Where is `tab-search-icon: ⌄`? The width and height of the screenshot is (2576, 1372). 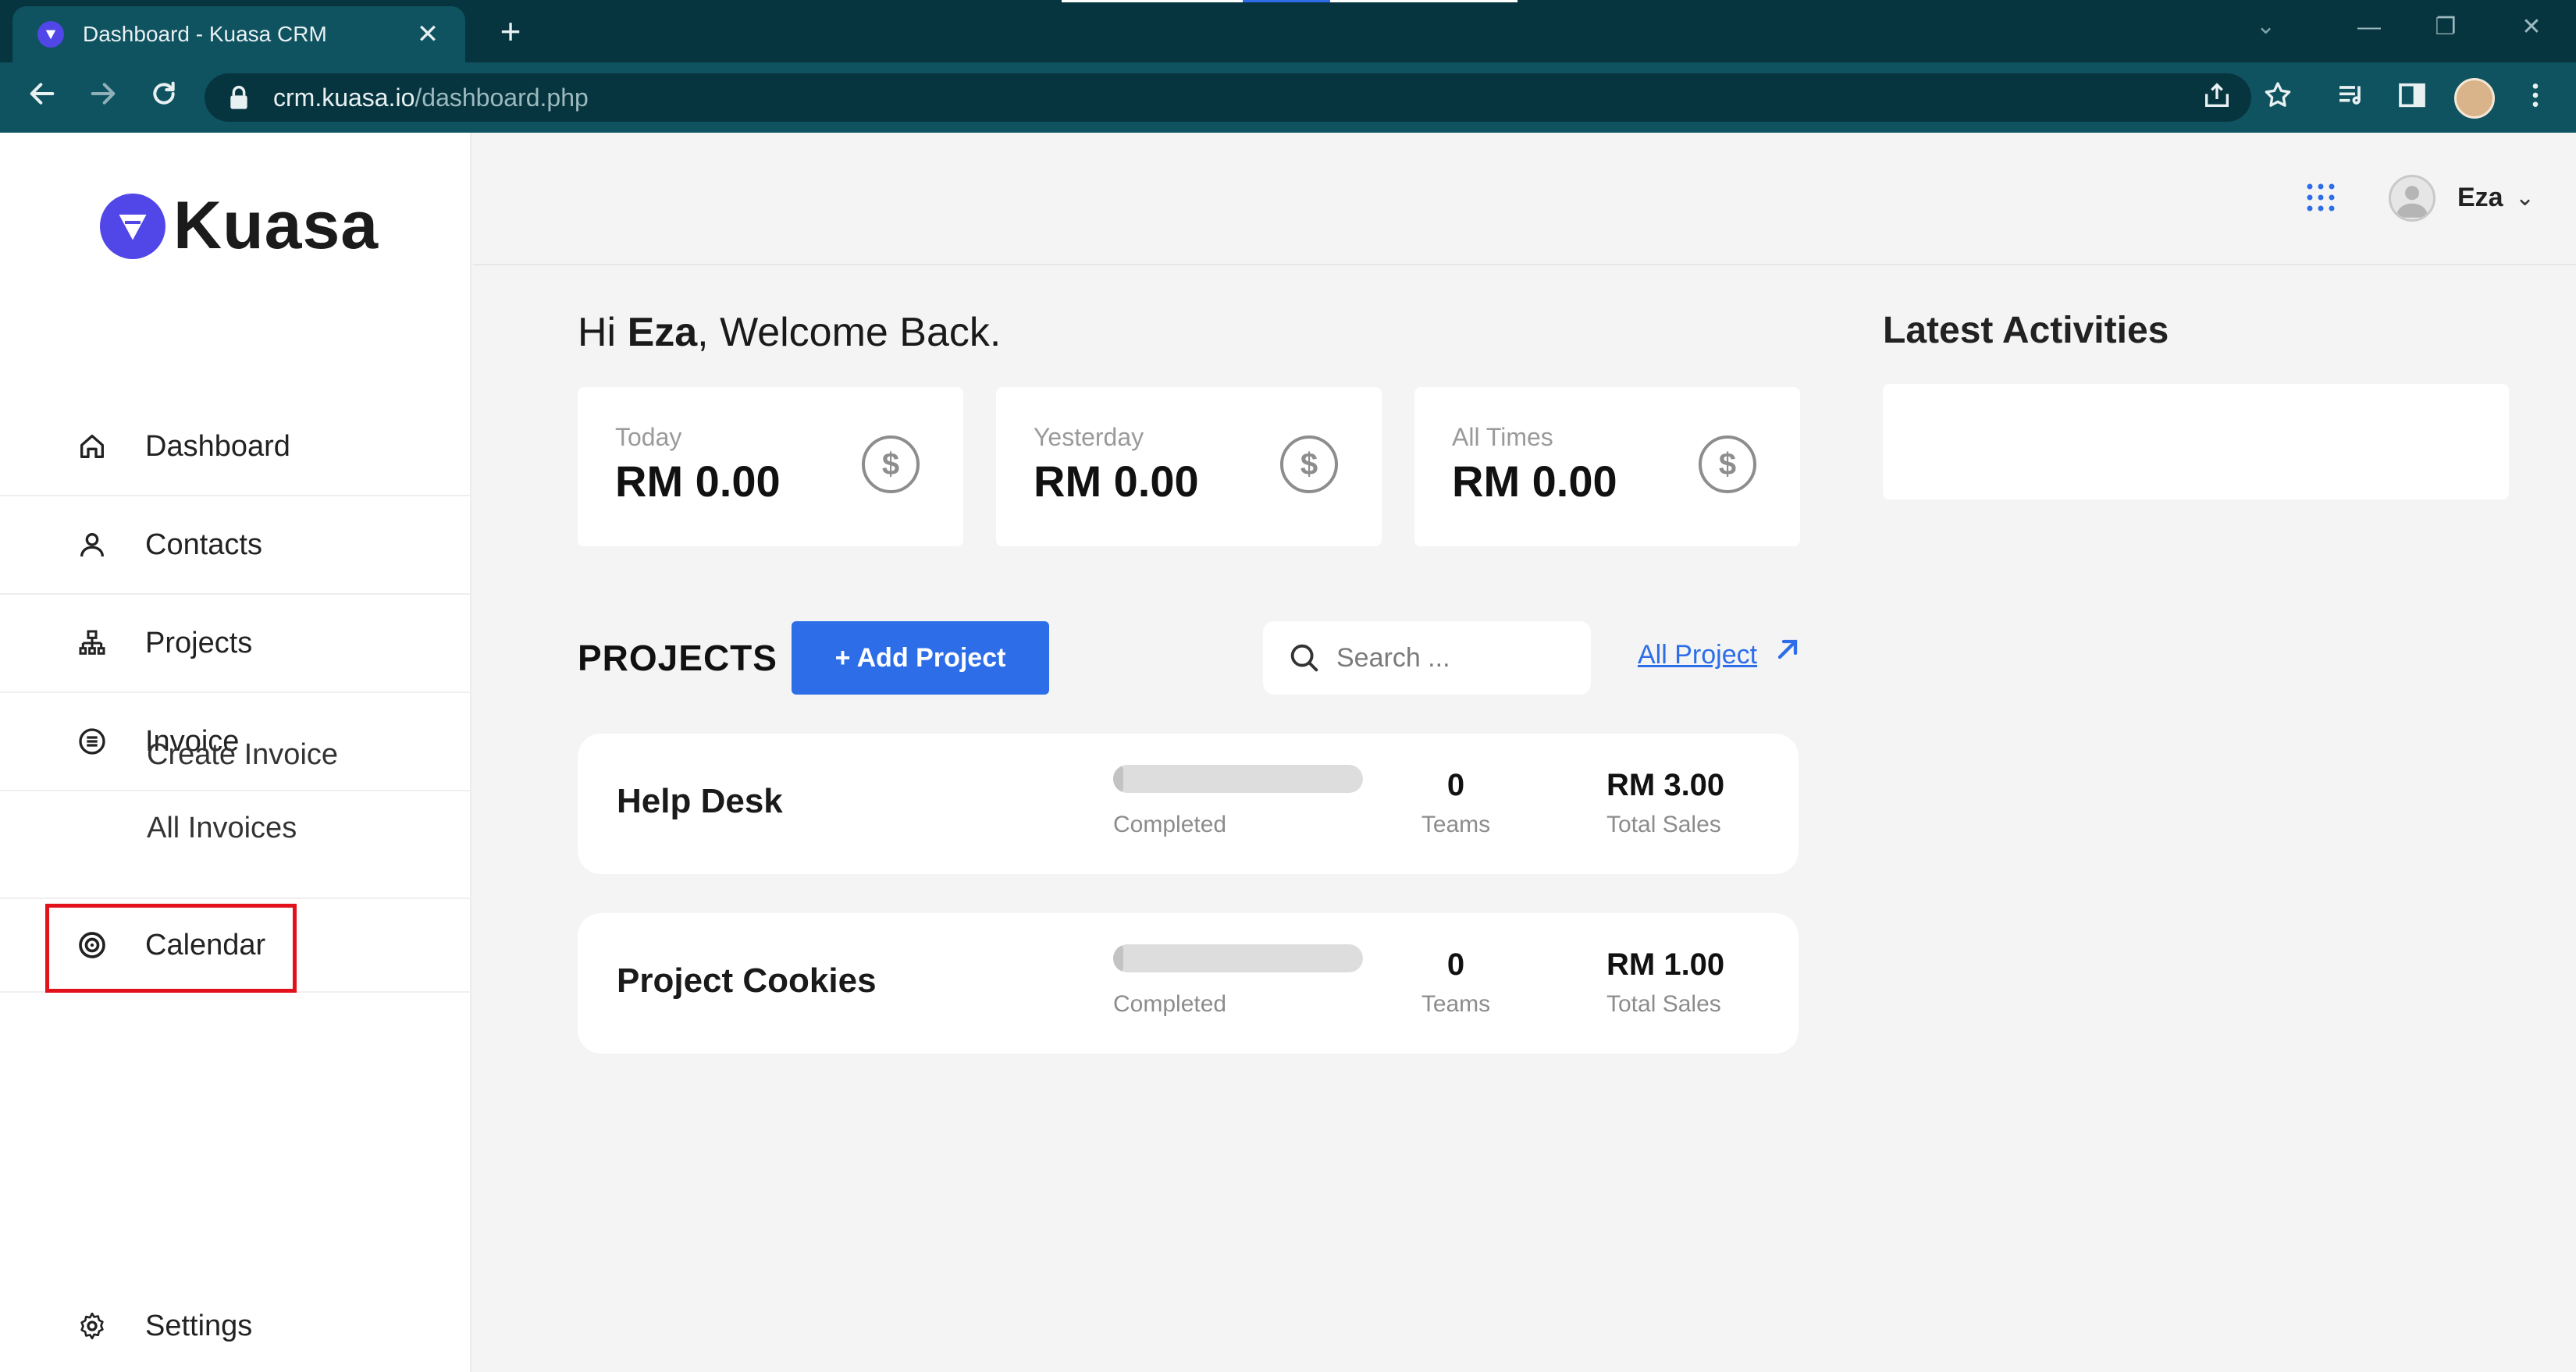 tab-search-icon: ⌄ is located at coordinates (2265, 26).